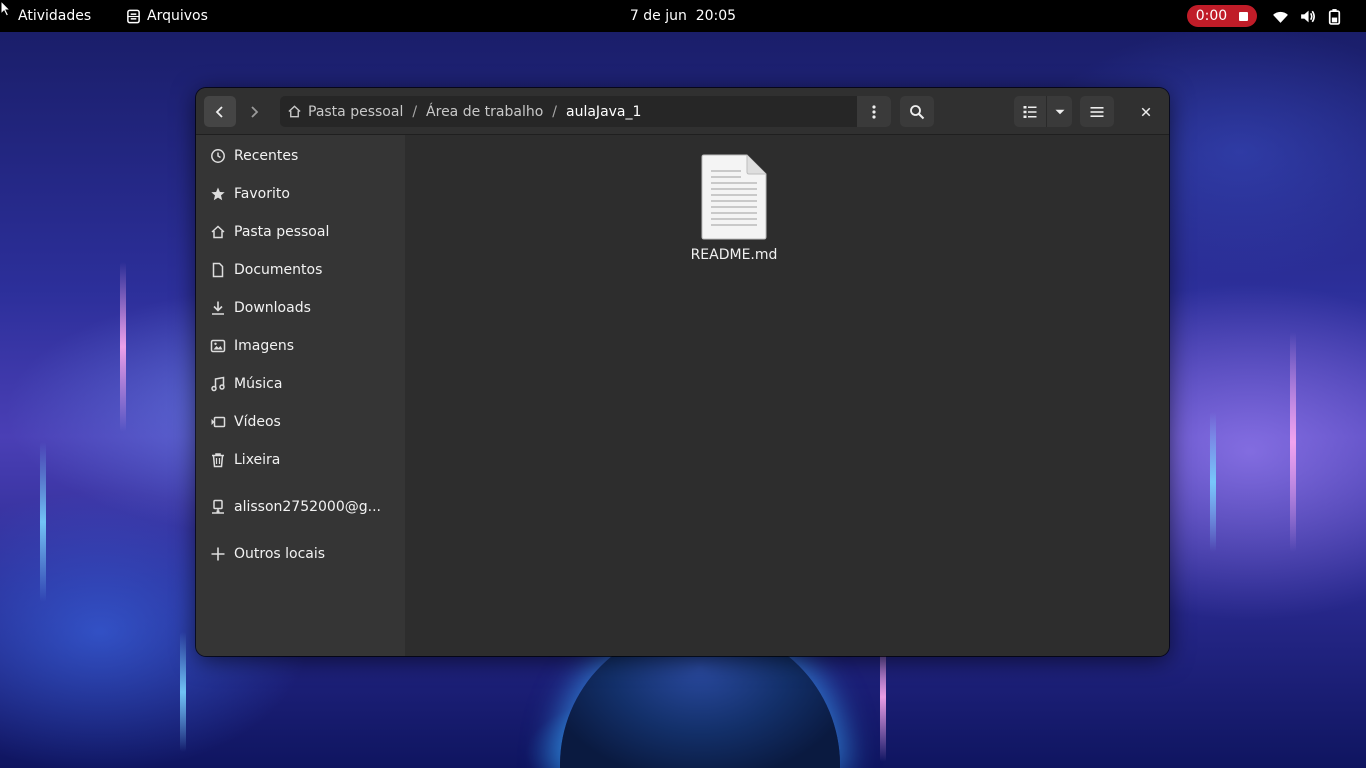 The width and height of the screenshot is (1366, 768). I want to click on video-icon, so click(218, 422).